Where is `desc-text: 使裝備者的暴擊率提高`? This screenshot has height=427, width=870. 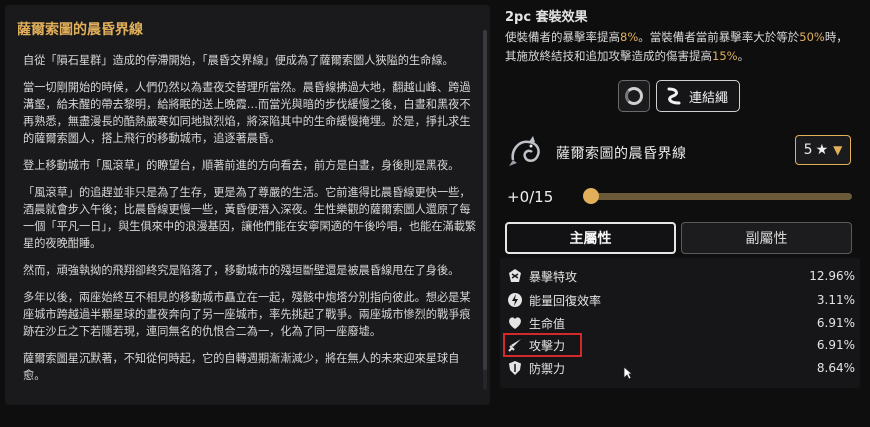
desc-text: 使裝備者的暴擊率提高 is located at coordinates (562, 37).